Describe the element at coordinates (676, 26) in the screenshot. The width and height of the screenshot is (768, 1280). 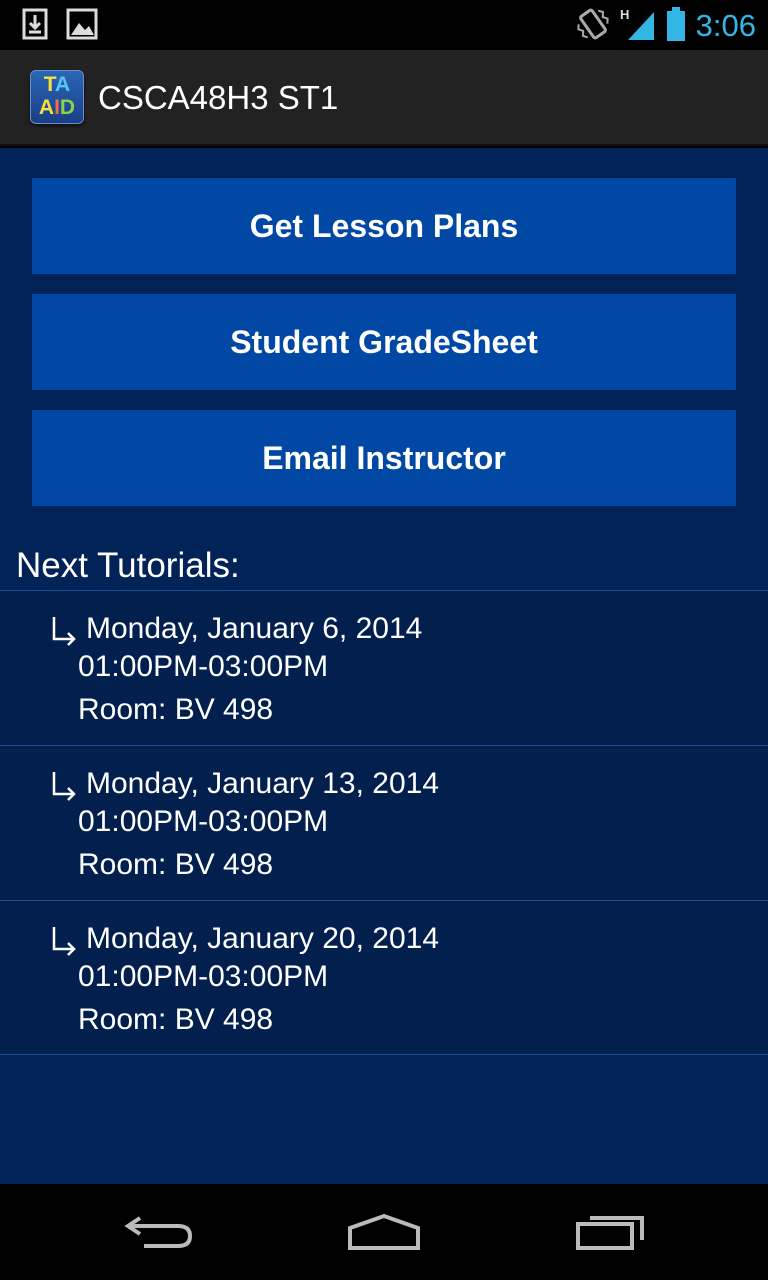
I see `battery-icon` at that location.